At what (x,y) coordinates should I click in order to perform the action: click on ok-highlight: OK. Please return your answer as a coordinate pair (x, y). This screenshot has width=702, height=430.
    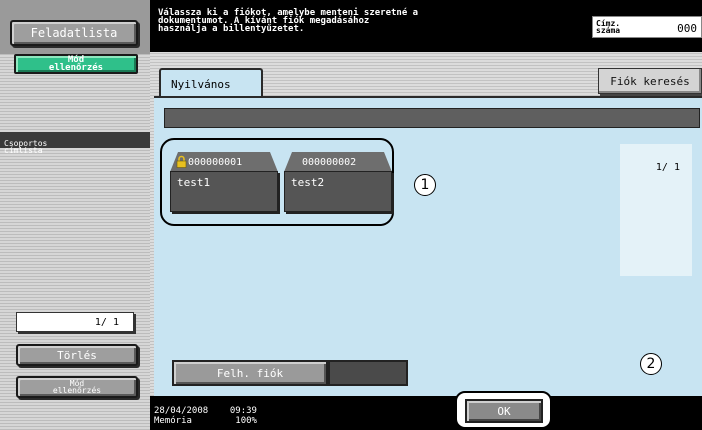
    Looking at the image, I should click on (503, 410).